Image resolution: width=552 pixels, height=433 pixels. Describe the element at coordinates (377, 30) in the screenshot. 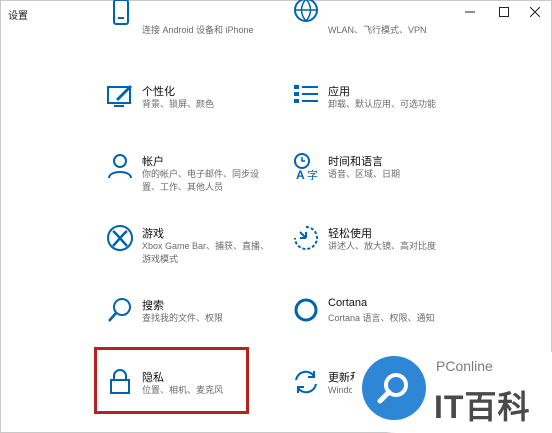

I see `tile-network-desc: WLAN、飞行模式、VPN` at that location.